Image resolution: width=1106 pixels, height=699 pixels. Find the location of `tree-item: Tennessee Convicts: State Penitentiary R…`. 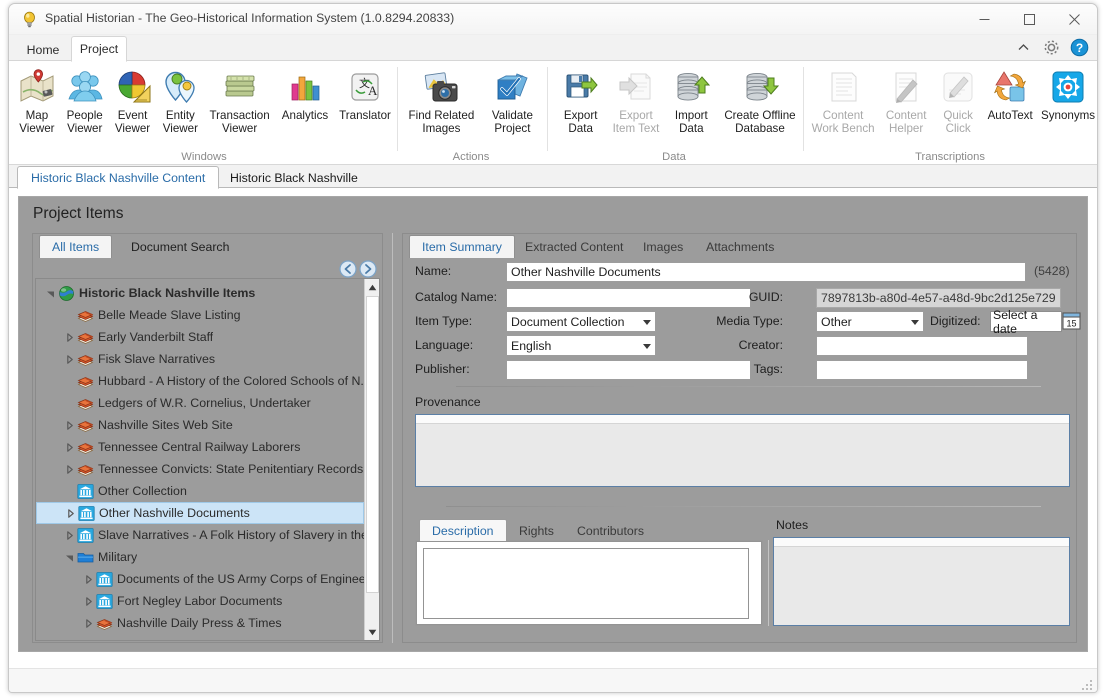

tree-item: Tennessee Convicts: State Penitentiary R… is located at coordinates (200, 469).